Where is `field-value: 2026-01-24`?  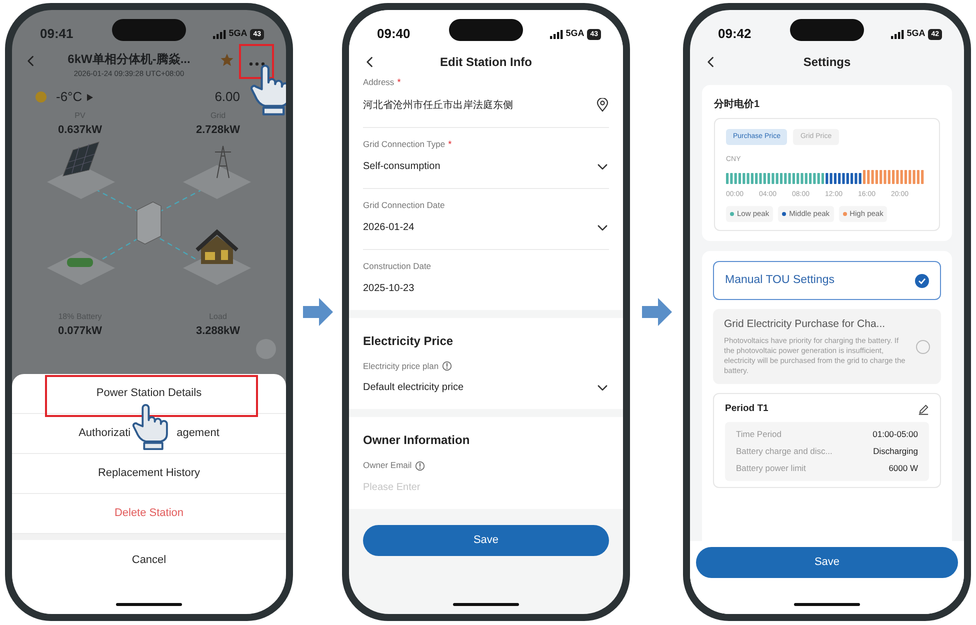 field-value: 2026-01-24 is located at coordinates (388, 227).